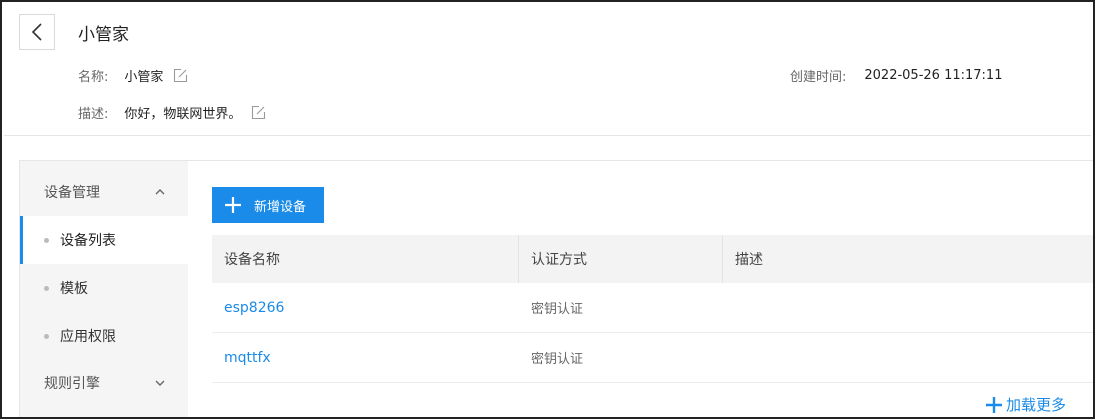  Describe the element at coordinates (280, 207) in the screenshot. I see `add-device-label: 新增设备` at that location.